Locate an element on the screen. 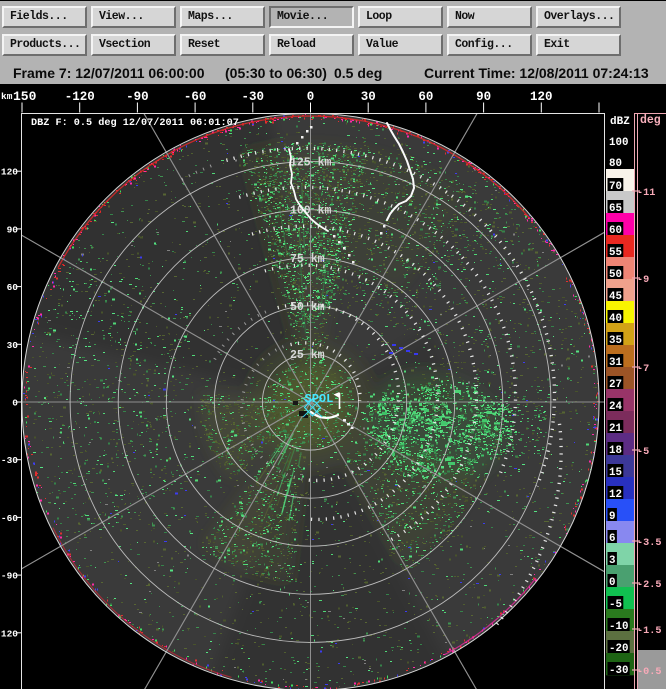 This screenshot has width=666, height=689. svg-text: 70 is located at coordinates (615, 187).